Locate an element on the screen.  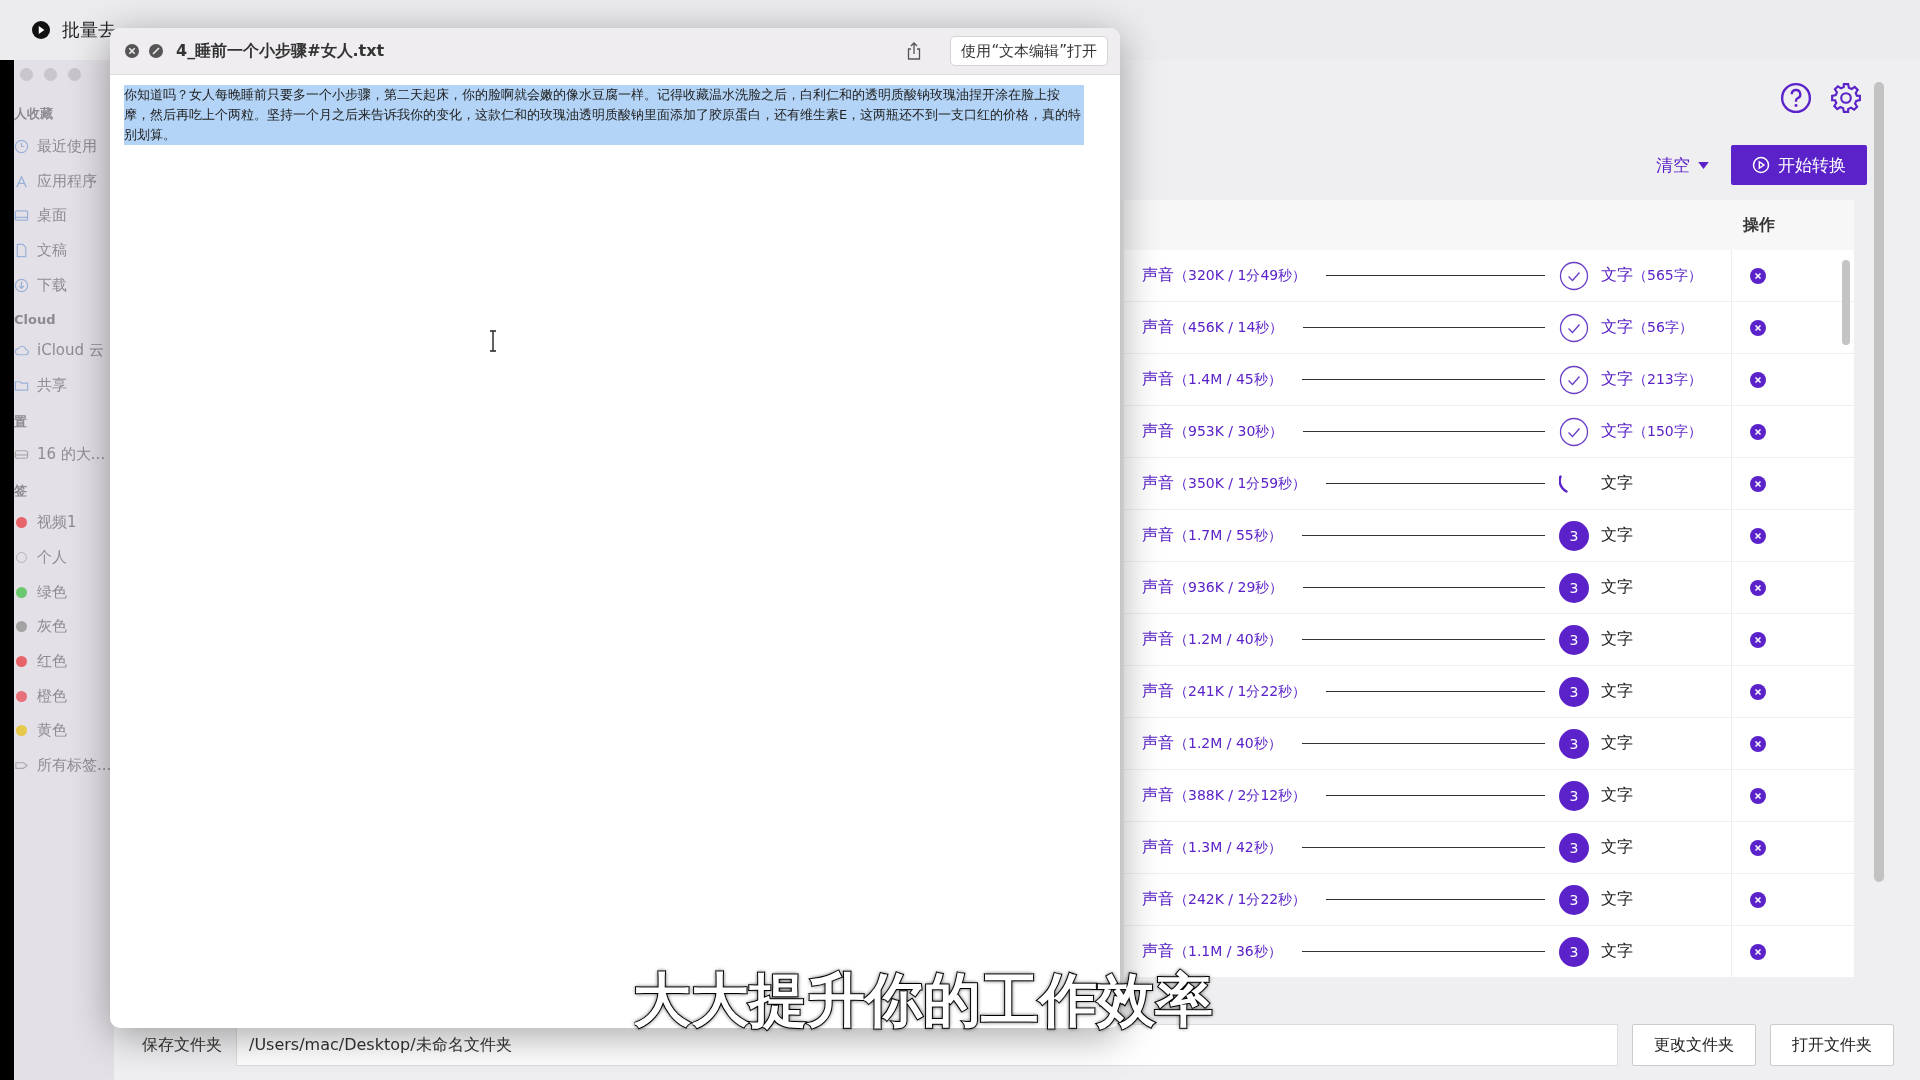
sidebar-item: 应用程序 is located at coordinates (67, 181).